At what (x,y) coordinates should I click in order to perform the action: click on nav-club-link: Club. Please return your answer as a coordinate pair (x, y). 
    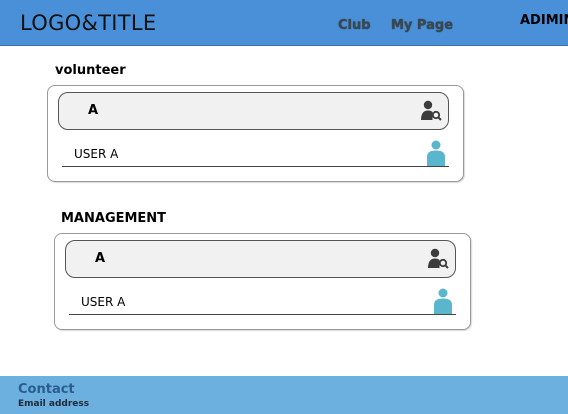
    Looking at the image, I should click on (354, 25).